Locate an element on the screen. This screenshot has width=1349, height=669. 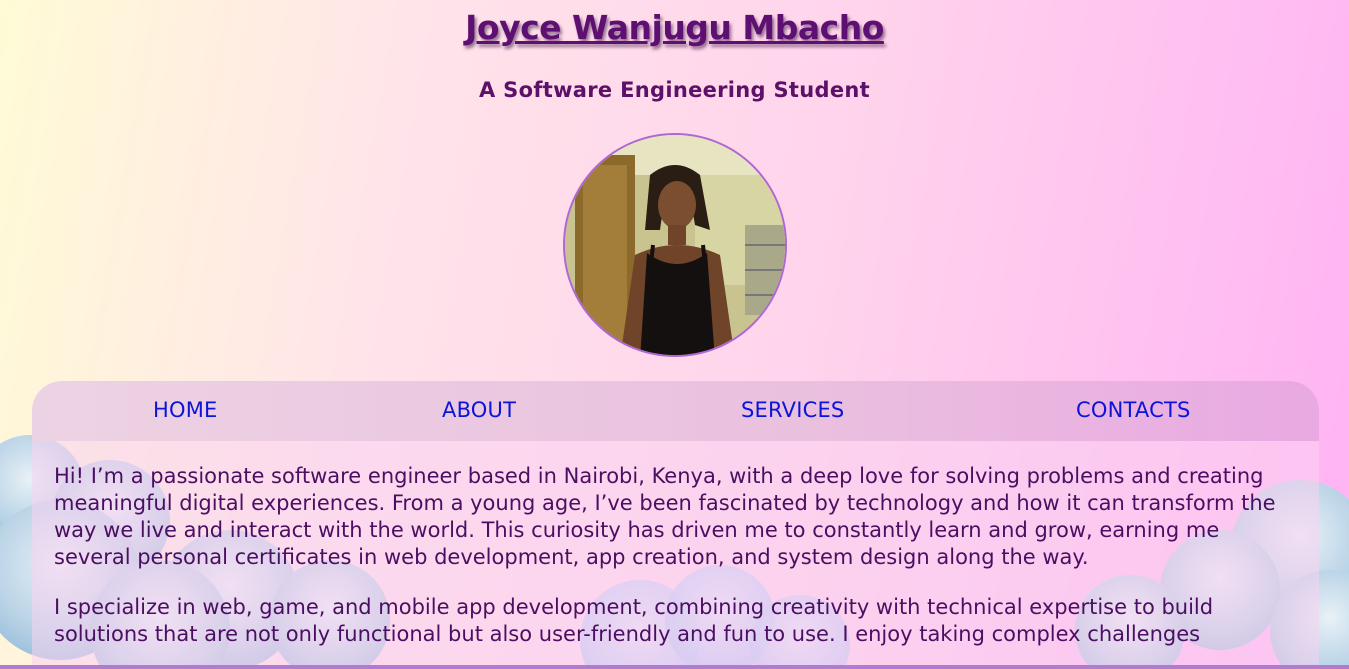
main-nav: HOME ABOUT SERVICES CONTACTS is located at coordinates (675, 411).